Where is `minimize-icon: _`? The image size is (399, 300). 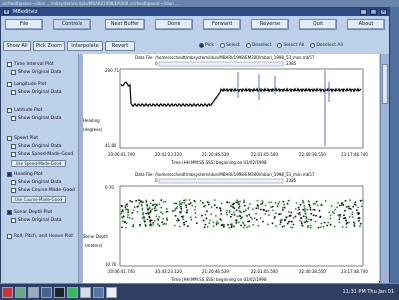 minimize-icon: _ is located at coordinates (363, 12).